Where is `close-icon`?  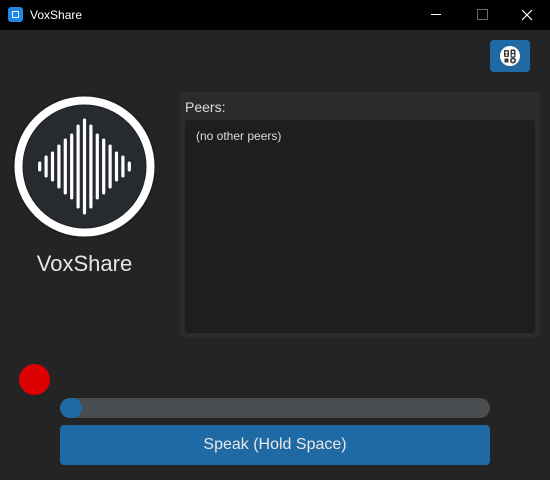 close-icon is located at coordinates (527, 15).